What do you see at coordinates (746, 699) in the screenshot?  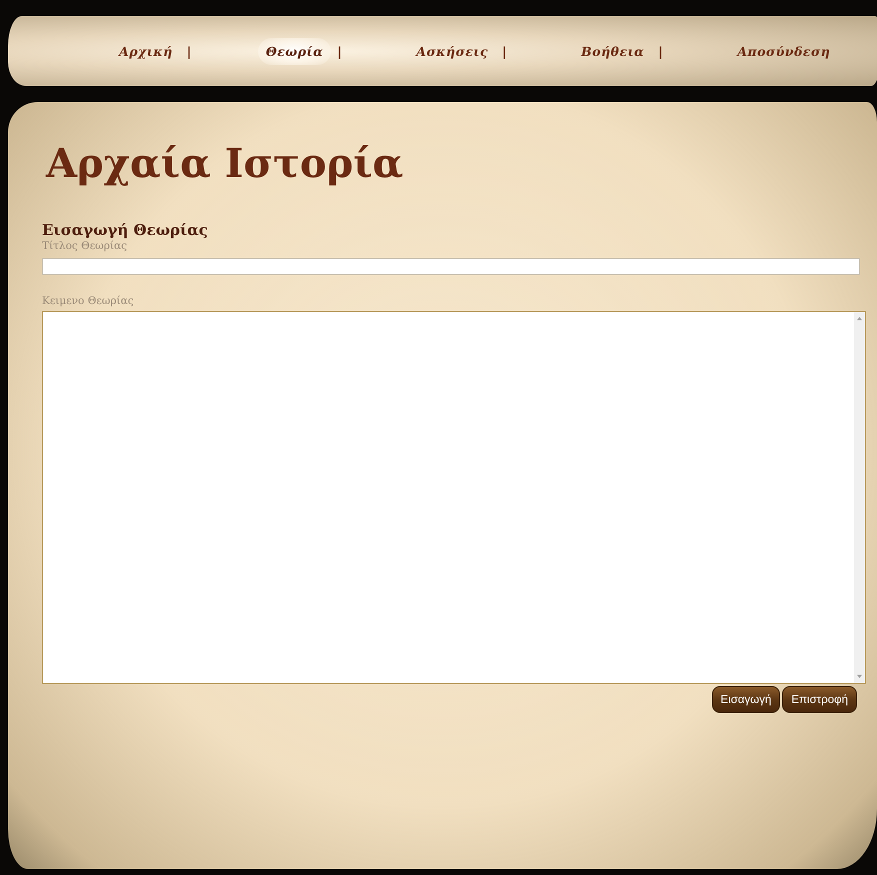 I see `form-button: Εισαγωγή` at bounding box center [746, 699].